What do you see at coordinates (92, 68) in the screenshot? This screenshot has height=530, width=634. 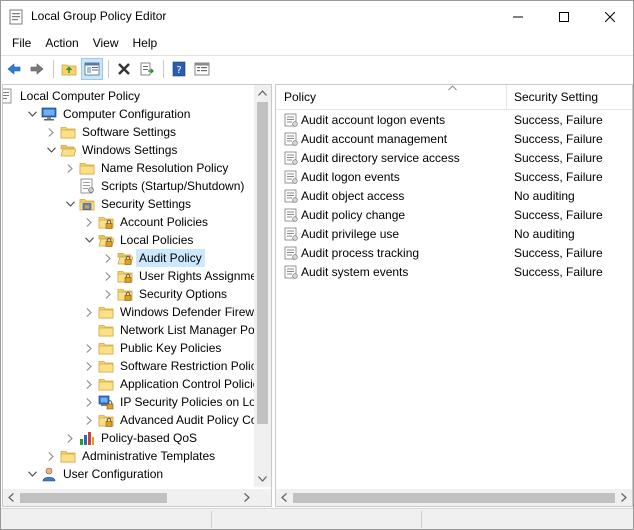 I see `show-hide-tree-button` at bounding box center [92, 68].